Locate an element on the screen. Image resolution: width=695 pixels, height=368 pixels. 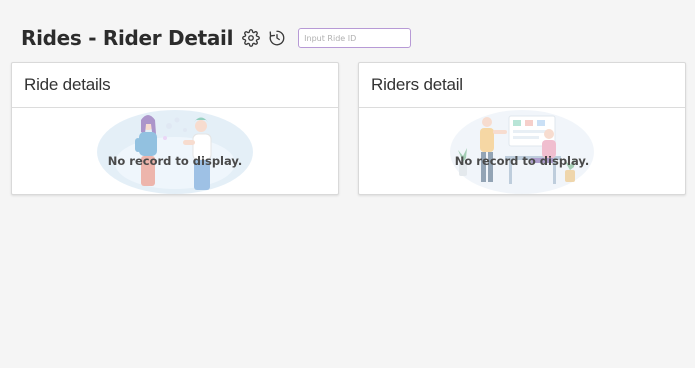
history-clock-icon is located at coordinates (277, 38).